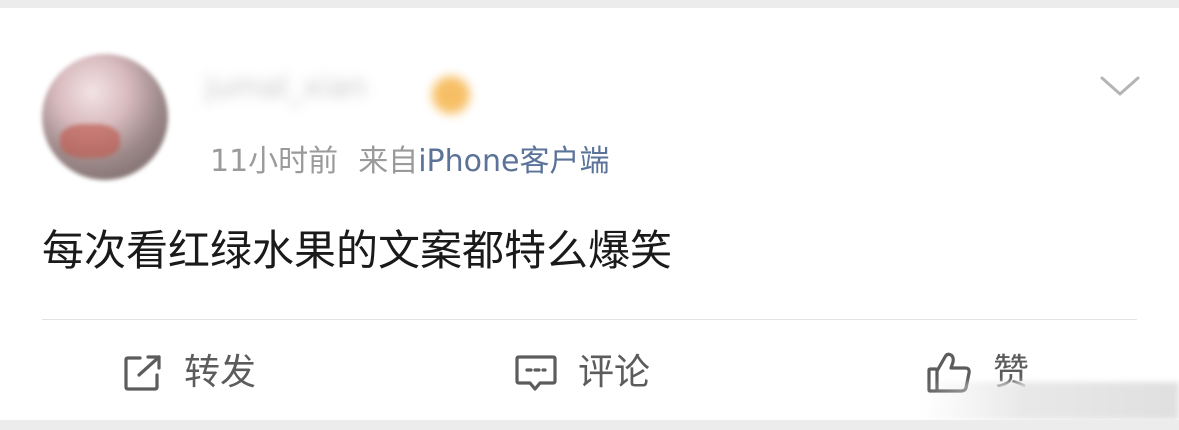 The width and height of the screenshot is (1179, 430). Describe the element at coordinates (274, 161) in the screenshot. I see `post-time: 11小时前` at that location.